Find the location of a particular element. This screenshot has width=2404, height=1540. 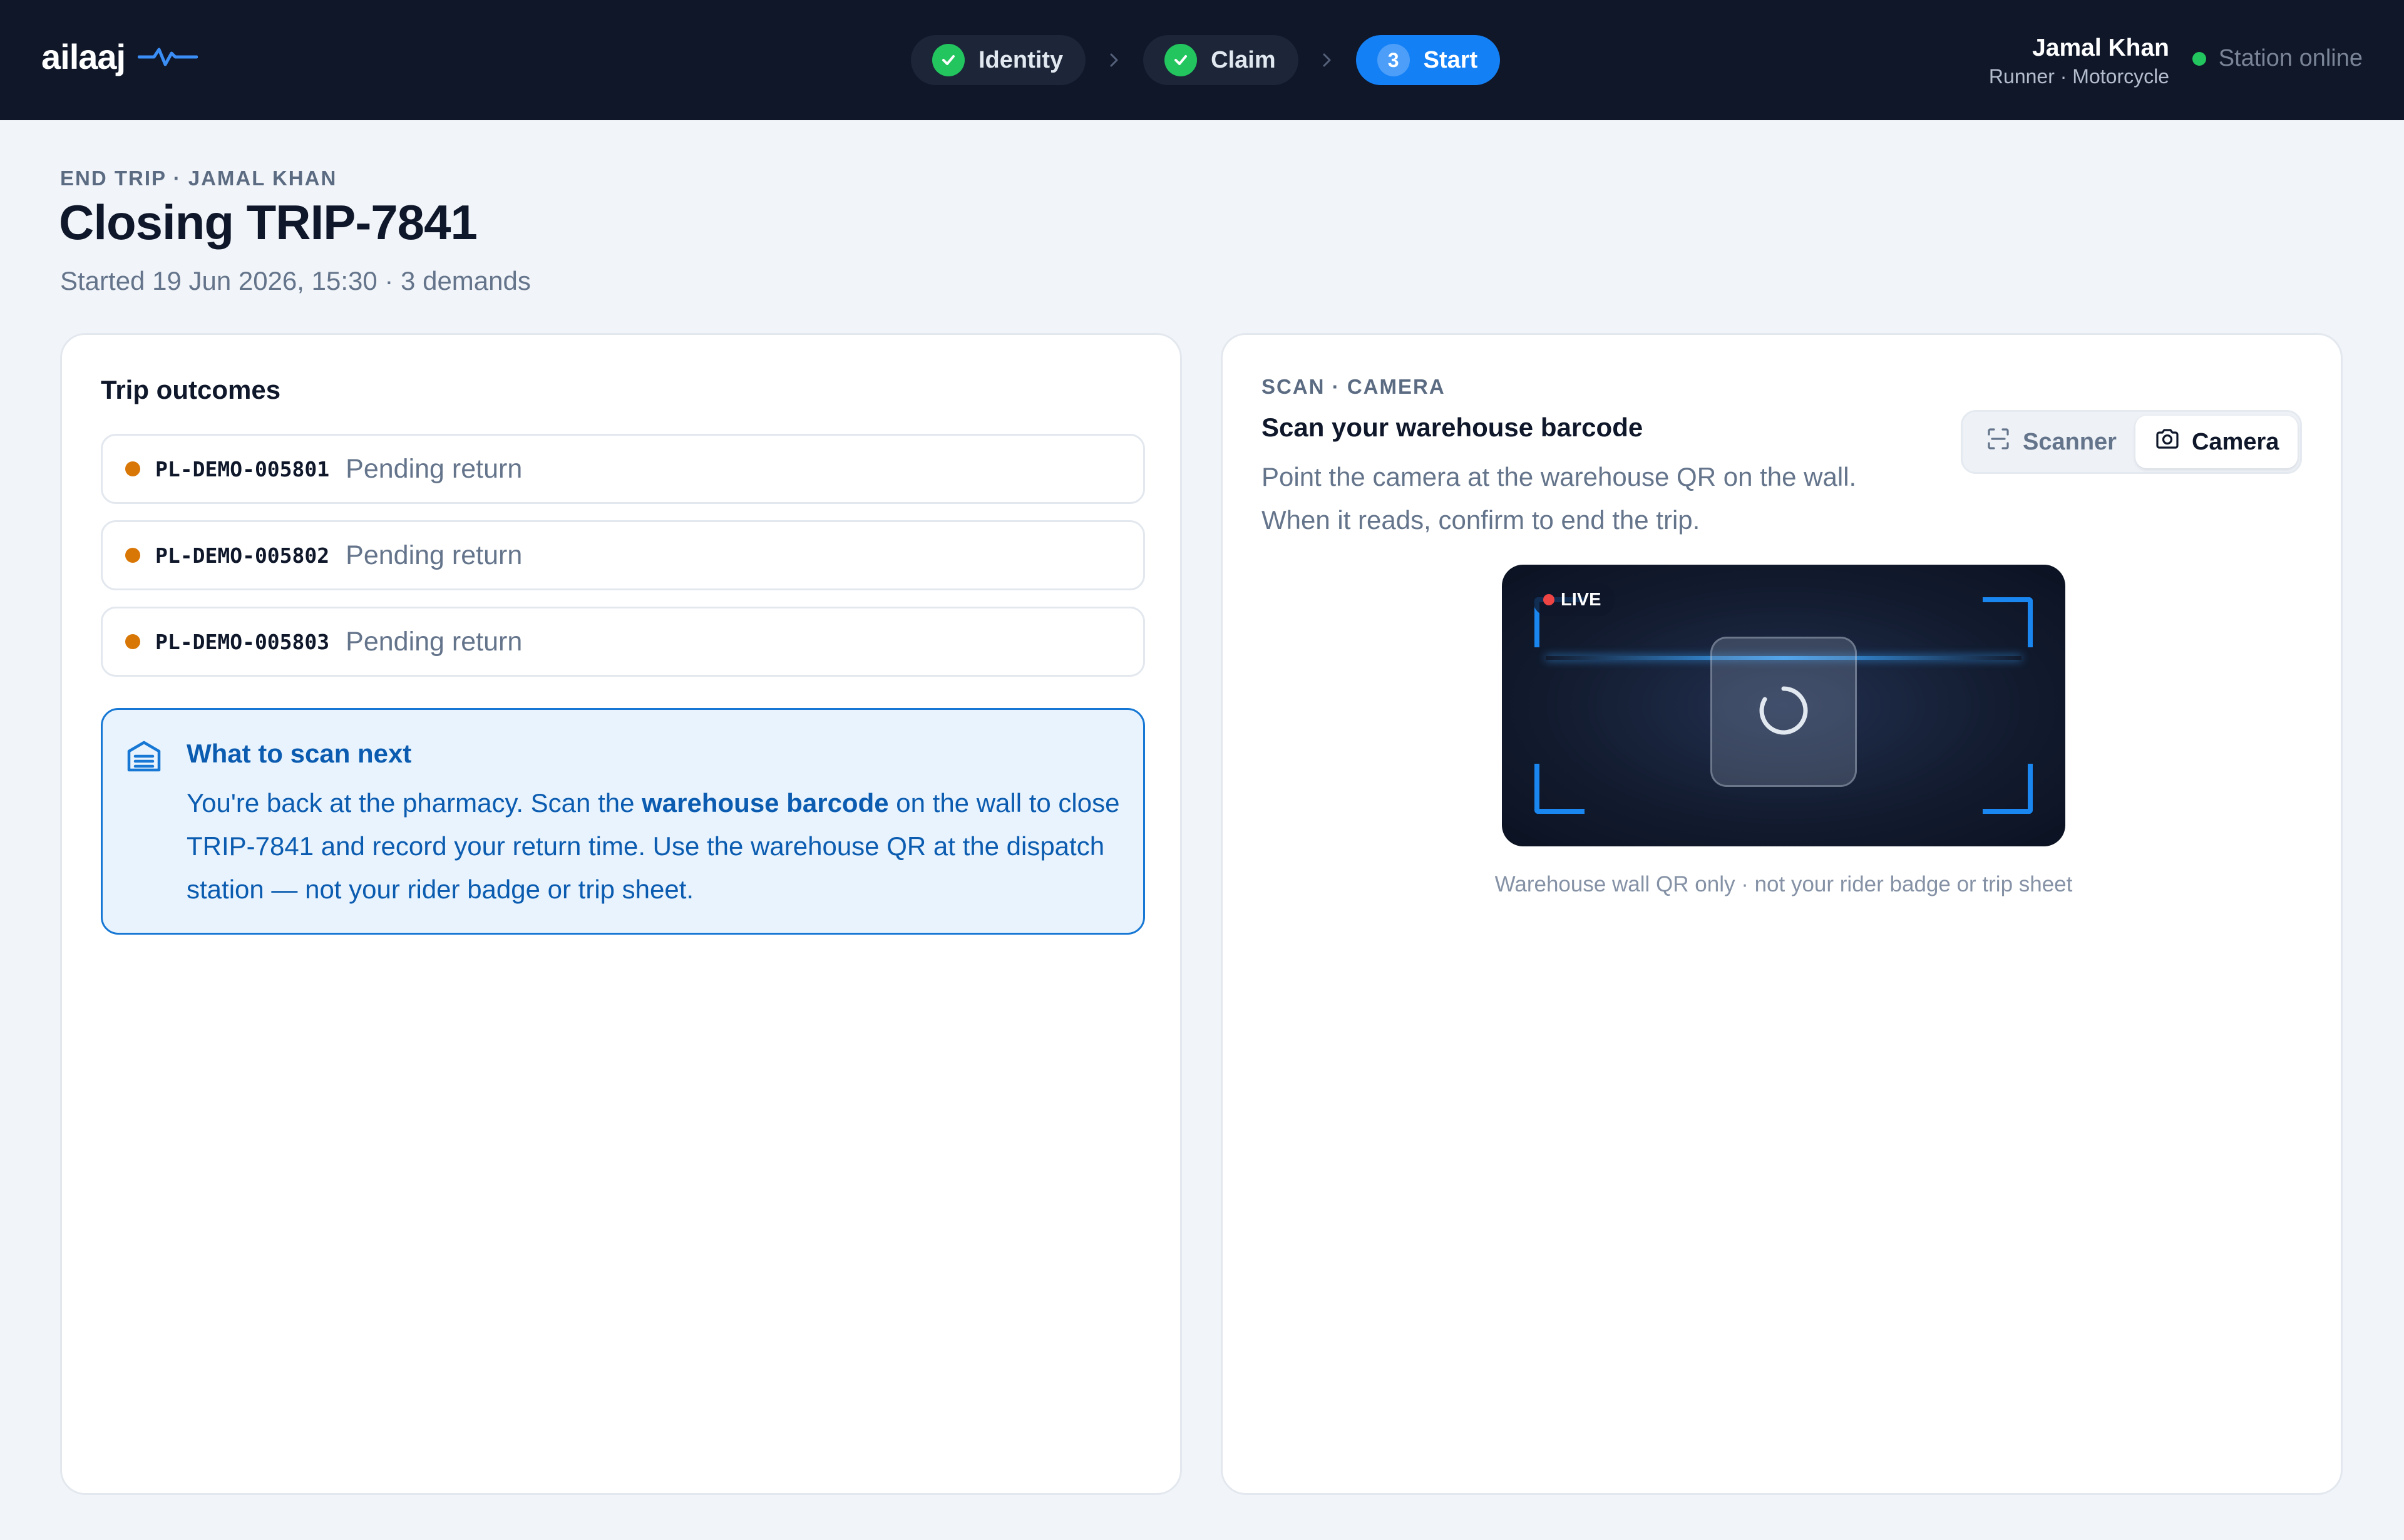

user-info: Jamal Khan Runner · Motorcycle is located at coordinates (2079, 61).